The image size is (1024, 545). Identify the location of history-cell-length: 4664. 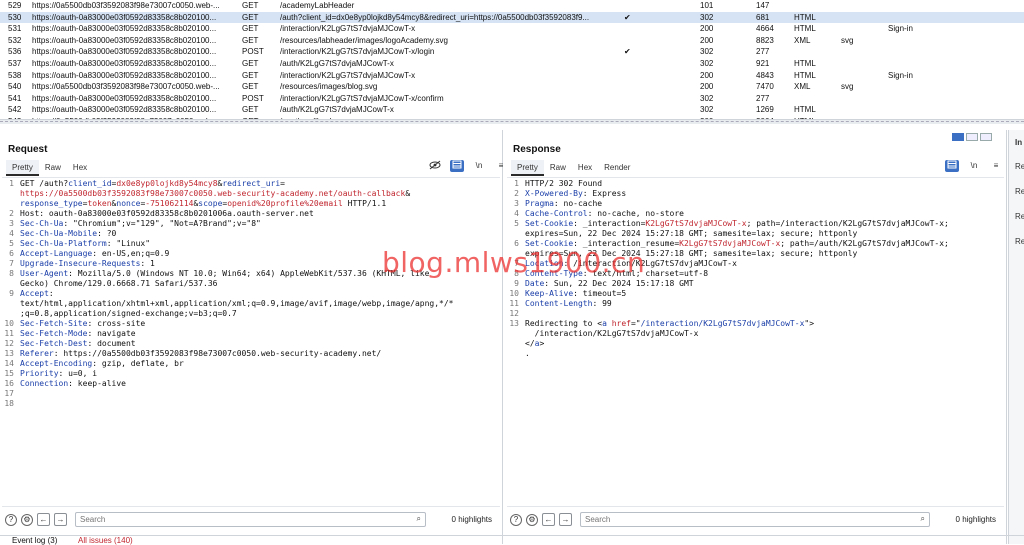
(765, 29).